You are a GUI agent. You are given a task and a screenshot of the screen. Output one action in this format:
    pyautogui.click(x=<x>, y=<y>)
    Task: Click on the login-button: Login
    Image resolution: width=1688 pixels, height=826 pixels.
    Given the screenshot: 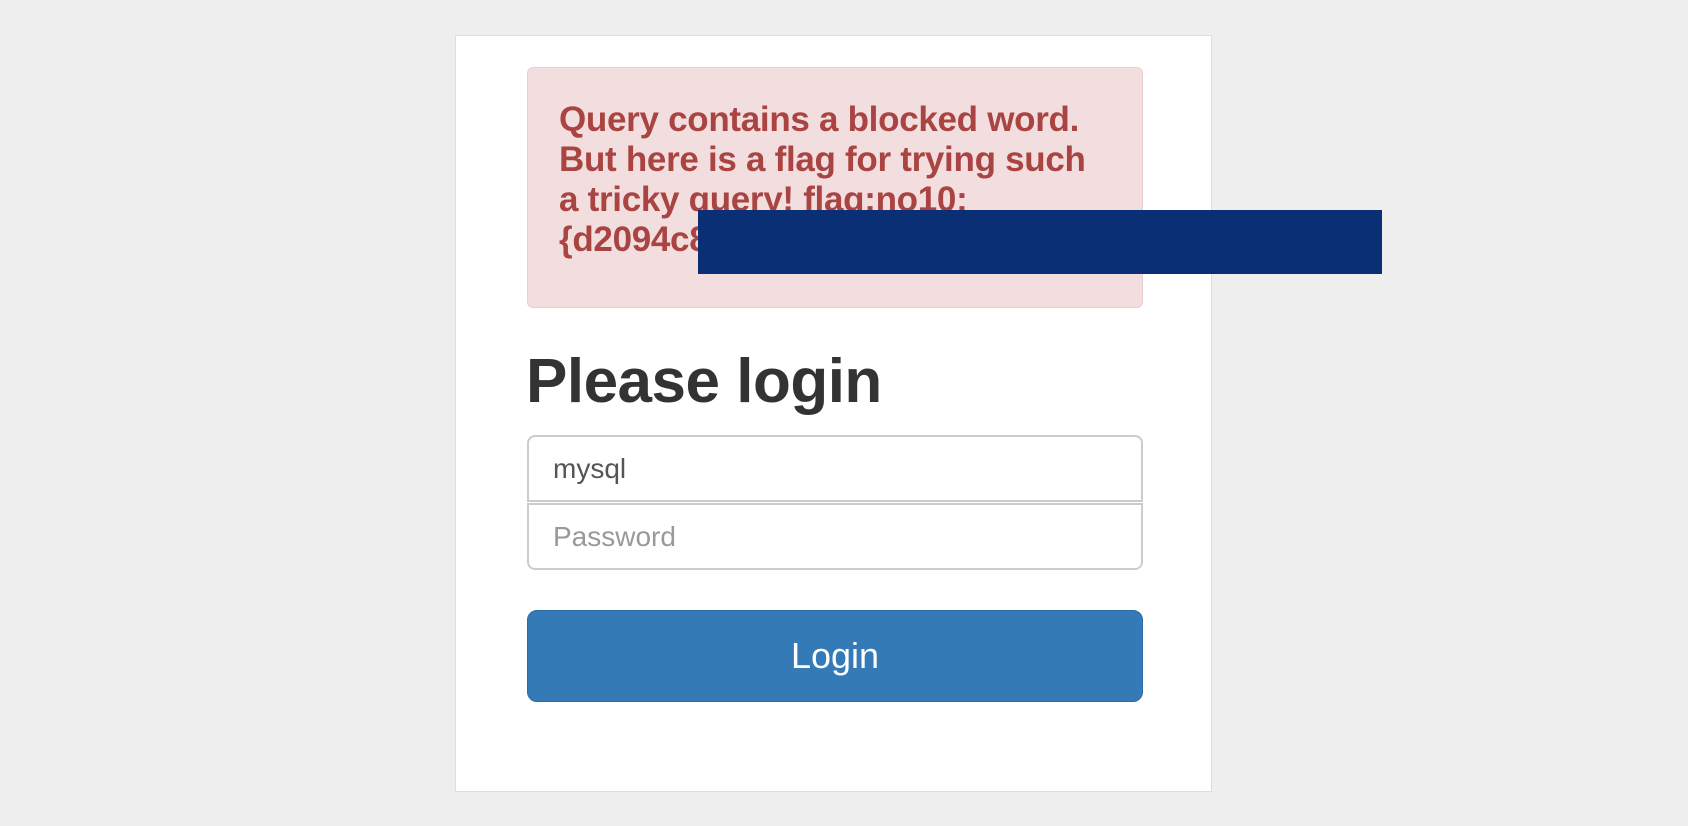 What is the action you would take?
    pyautogui.click(x=835, y=656)
    